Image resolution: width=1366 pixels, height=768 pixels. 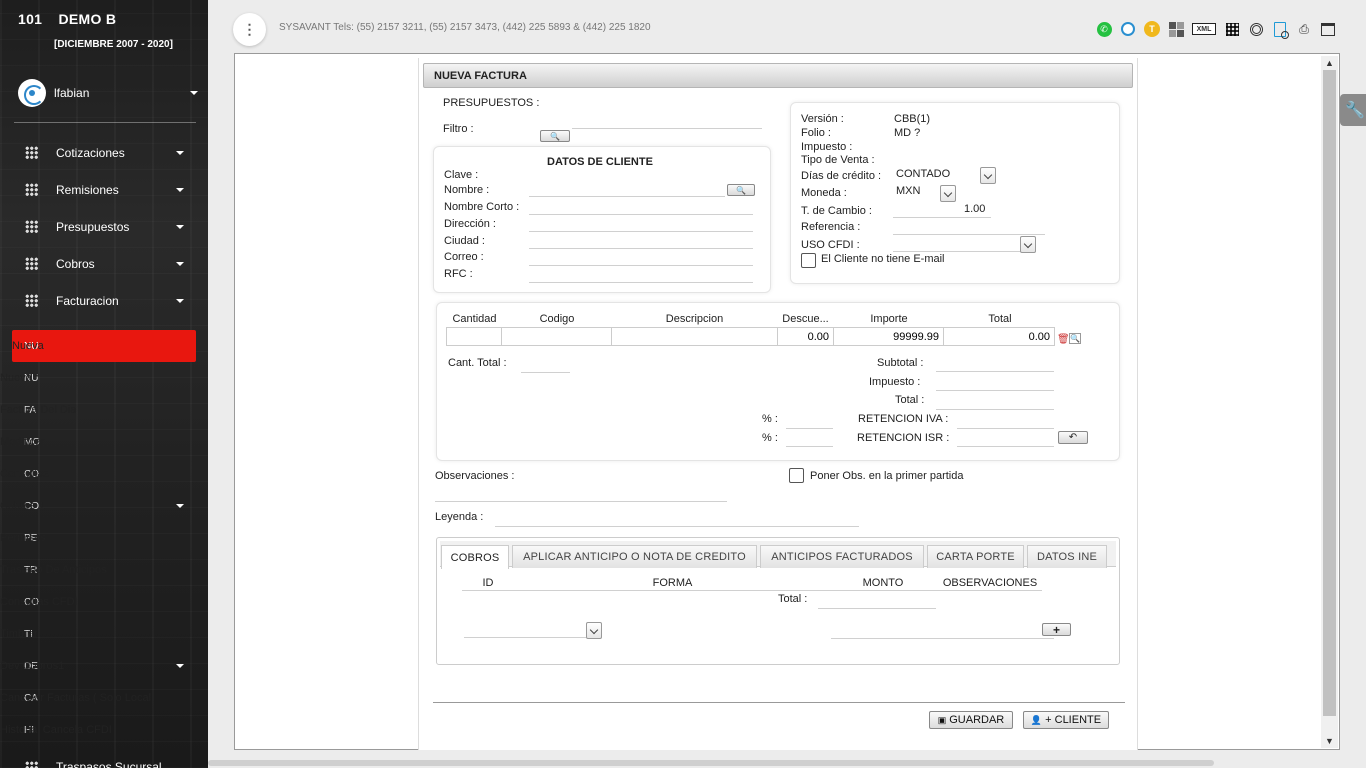 What do you see at coordinates (824, 193) in the screenshot?
I see `moneda-label: Moneda :` at bounding box center [824, 193].